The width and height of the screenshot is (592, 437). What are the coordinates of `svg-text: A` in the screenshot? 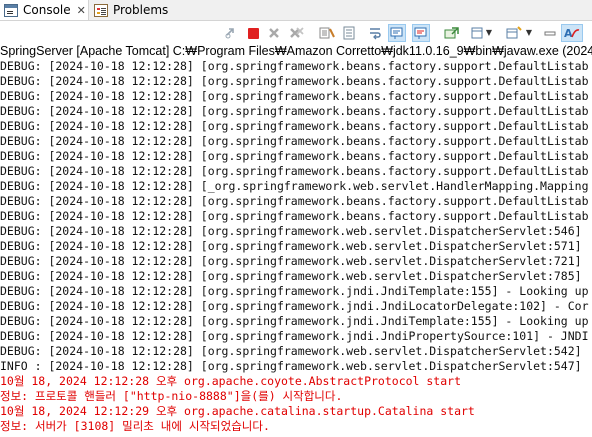 It's located at (568, 33).